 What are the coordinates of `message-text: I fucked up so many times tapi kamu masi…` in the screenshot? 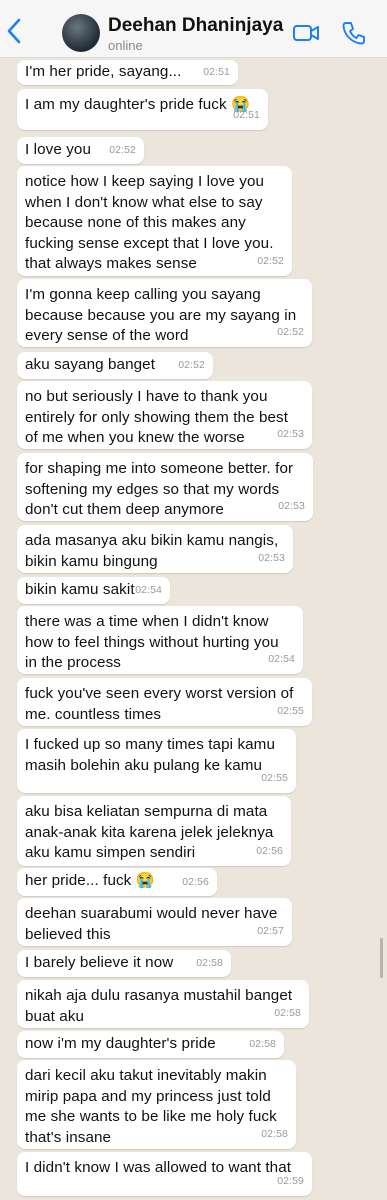 It's located at (150, 755).